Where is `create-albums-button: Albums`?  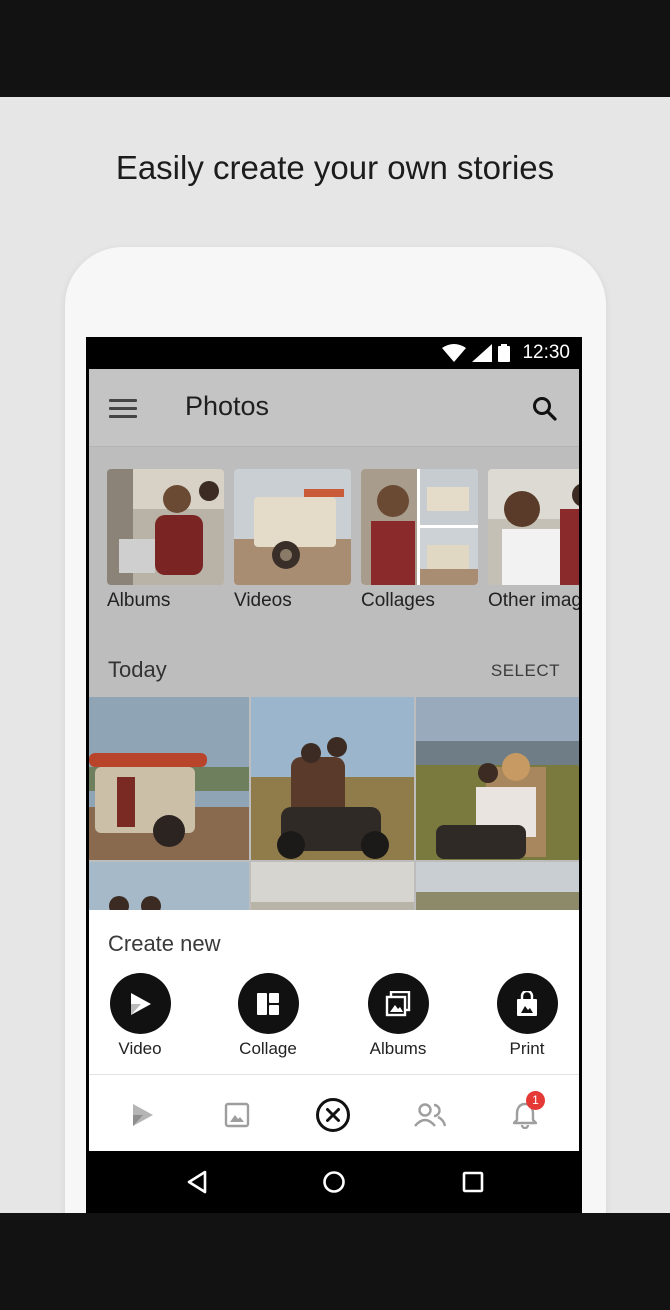
create-albums-button: Albums is located at coordinates (398, 1016).